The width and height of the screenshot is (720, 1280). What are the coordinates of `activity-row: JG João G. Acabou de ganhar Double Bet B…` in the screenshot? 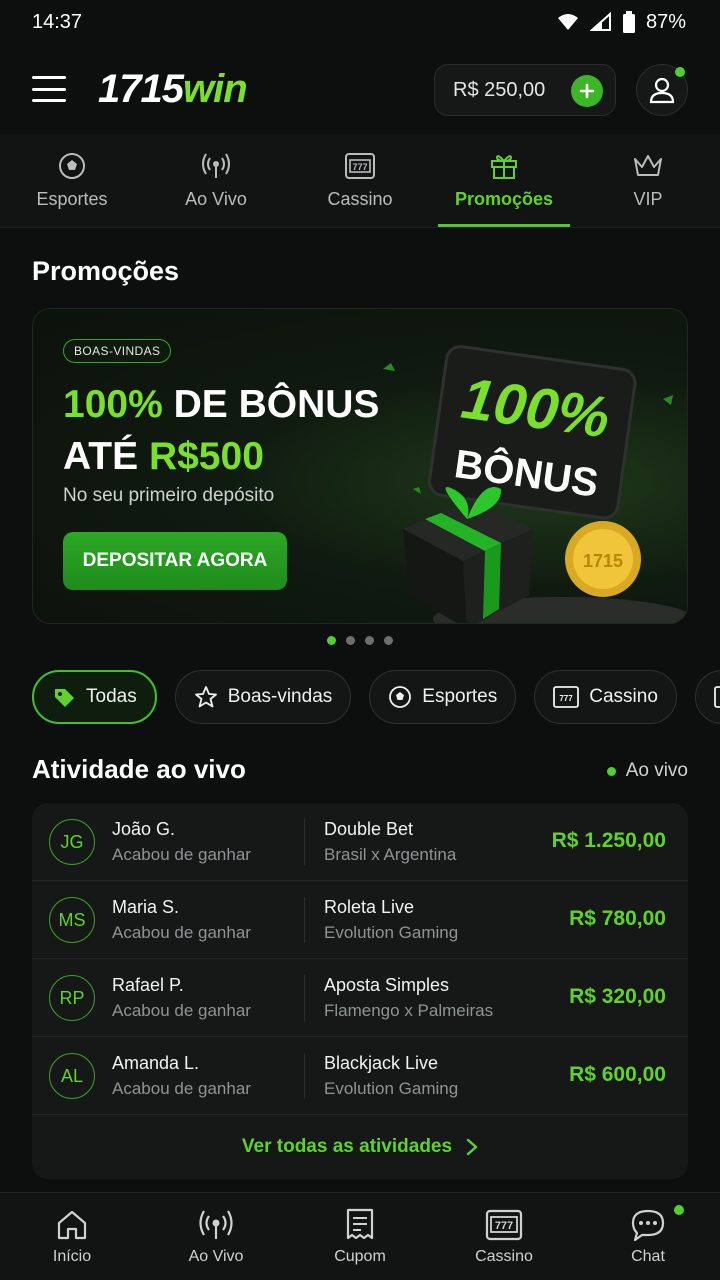 It's located at (360, 842).